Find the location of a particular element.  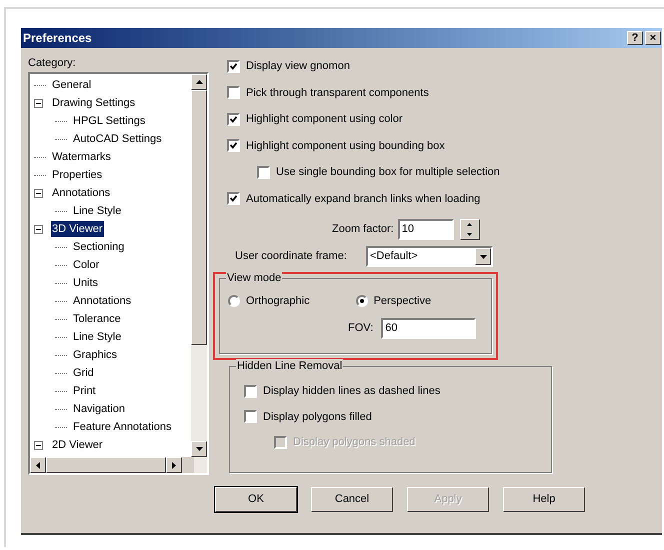

scrollbar-corner is located at coordinates (188, 465).